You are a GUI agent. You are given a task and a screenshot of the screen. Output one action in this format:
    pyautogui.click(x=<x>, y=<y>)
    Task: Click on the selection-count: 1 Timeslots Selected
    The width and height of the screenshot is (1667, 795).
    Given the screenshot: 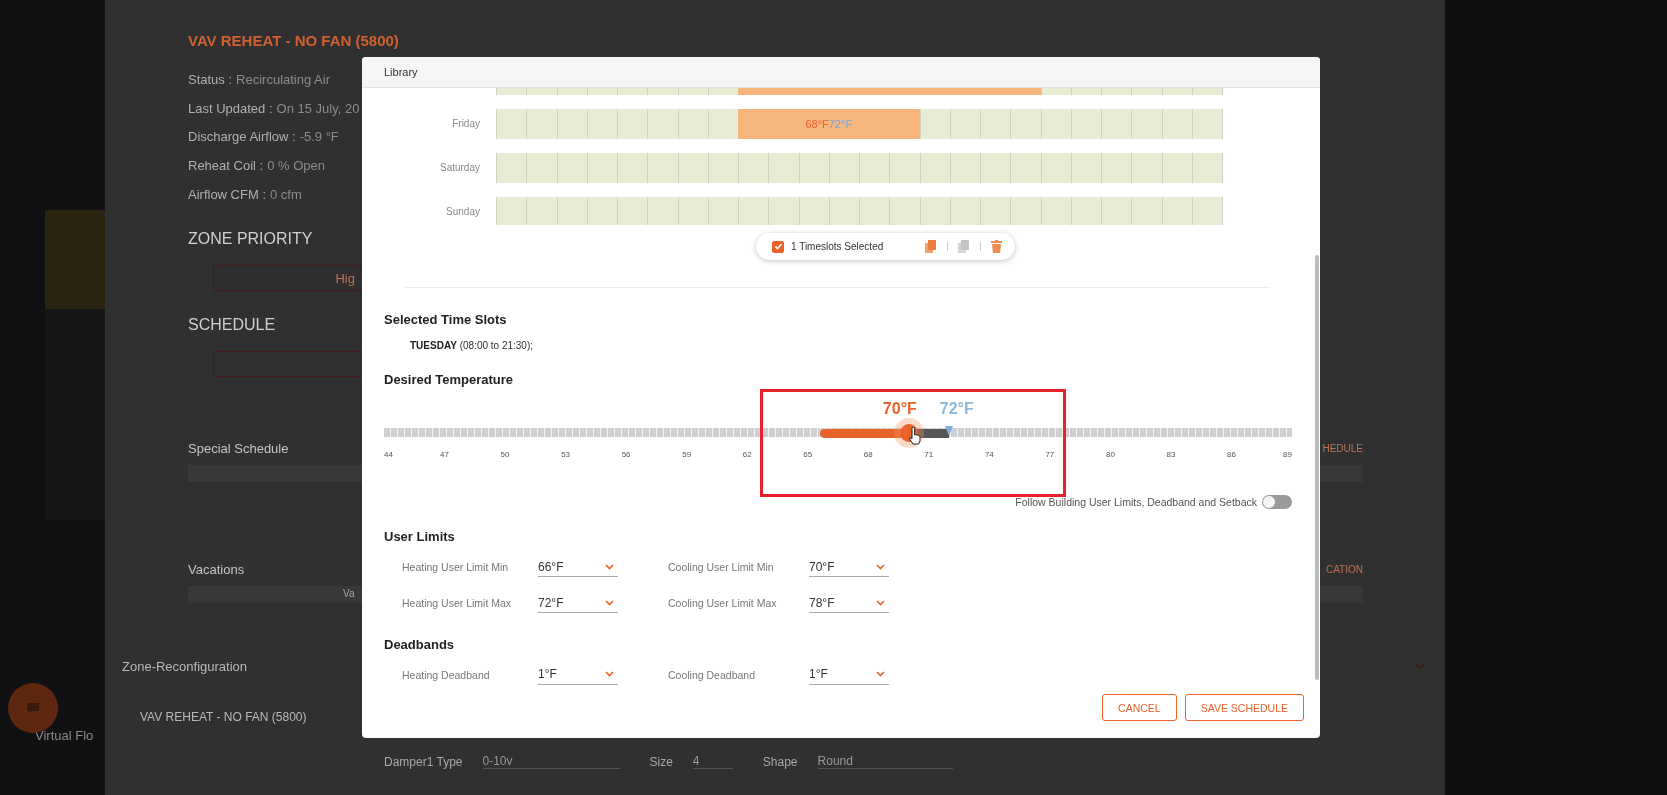 What is the action you would take?
    pyautogui.click(x=837, y=247)
    